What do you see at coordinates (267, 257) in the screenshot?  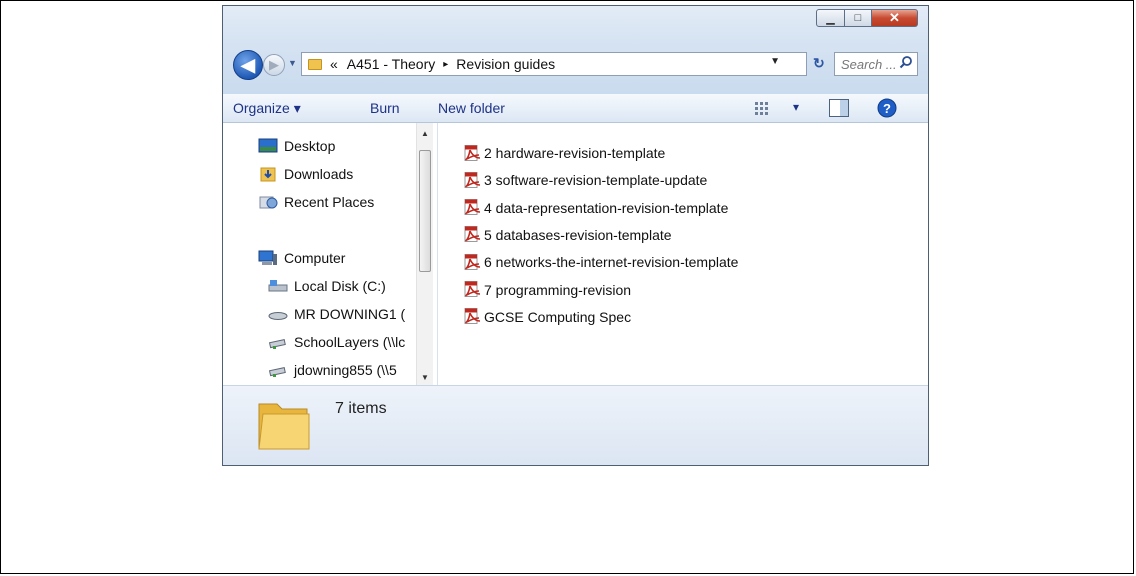 I see `computer-icon` at bounding box center [267, 257].